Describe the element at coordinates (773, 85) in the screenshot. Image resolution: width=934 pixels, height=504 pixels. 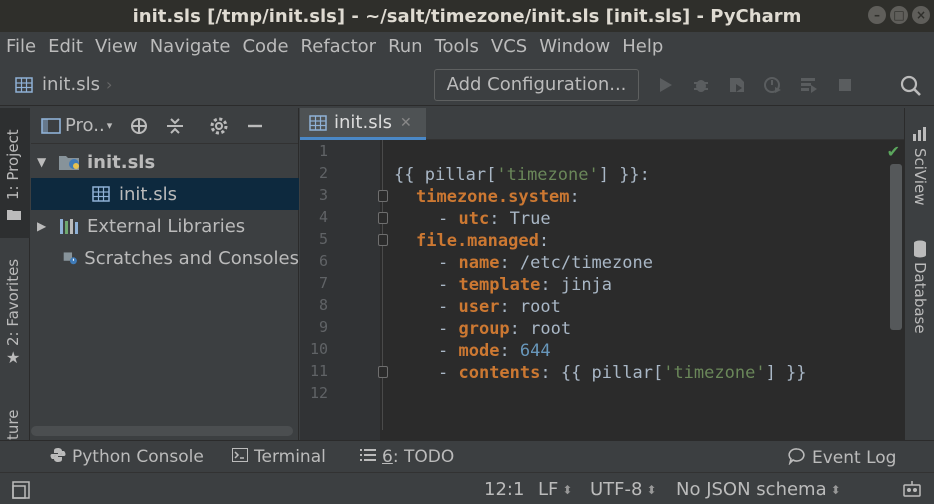
I see `profile-icon` at that location.